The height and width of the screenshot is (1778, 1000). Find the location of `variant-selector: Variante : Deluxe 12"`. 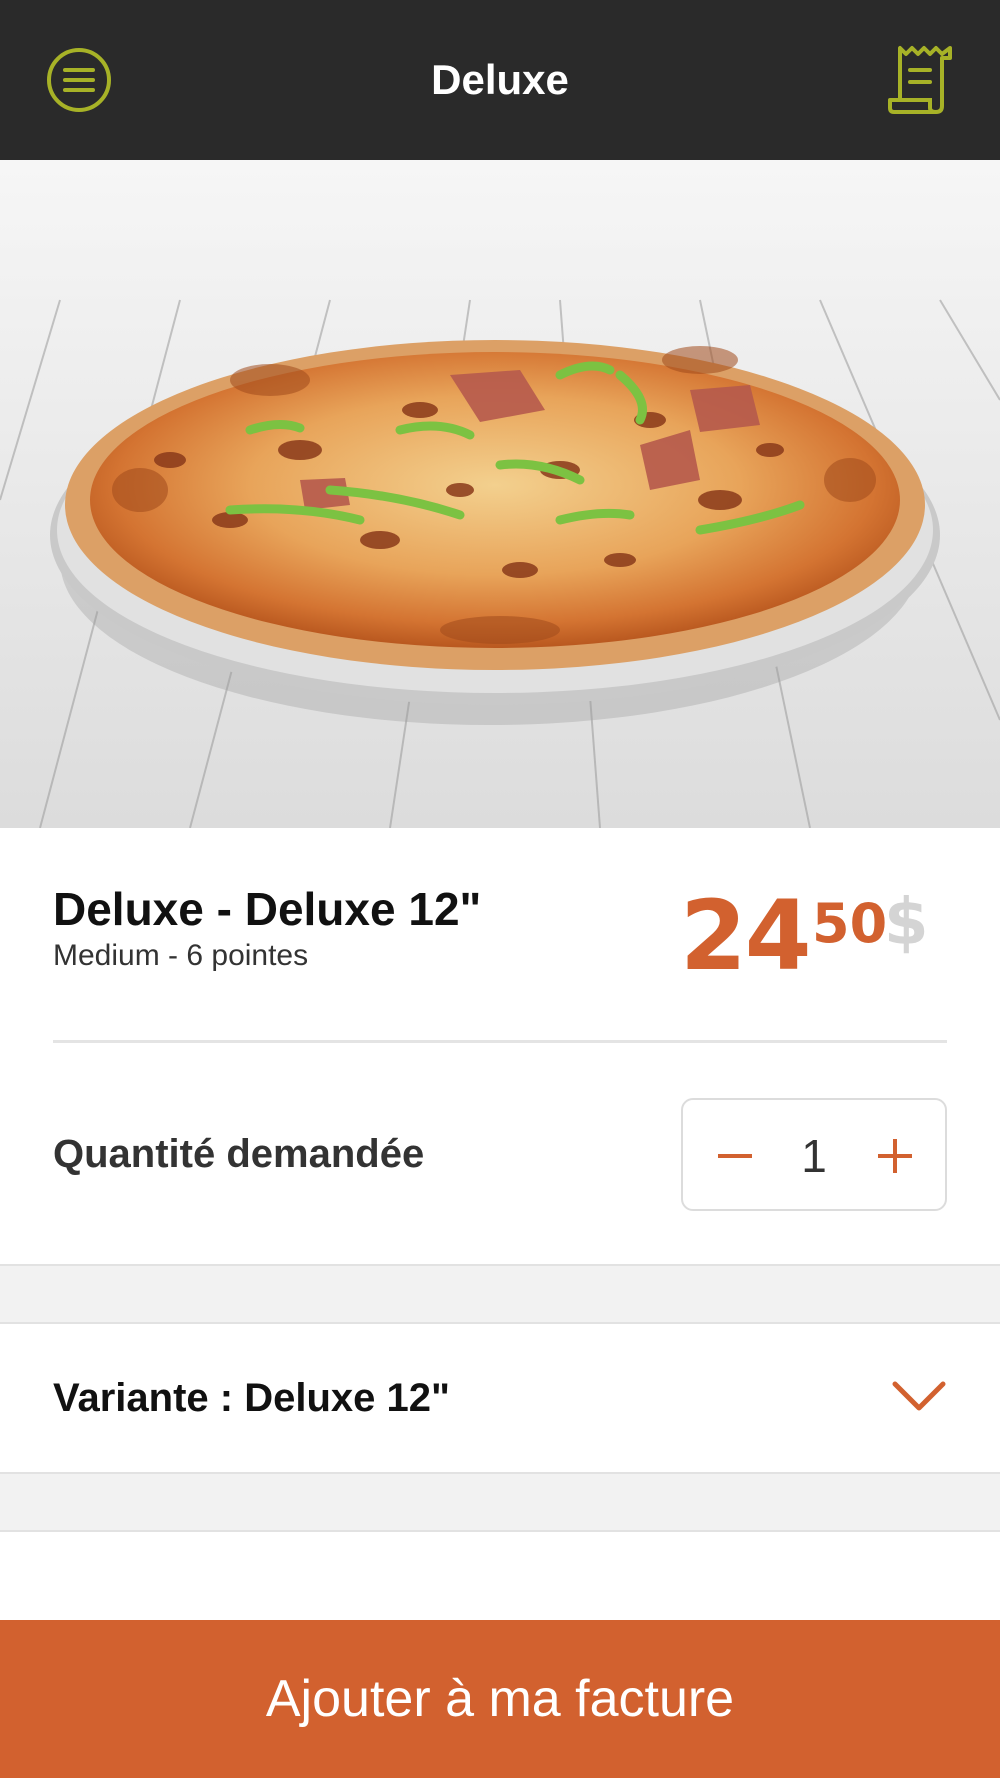

variant-selector: Variante : Deluxe 12" is located at coordinates (500, 1398).